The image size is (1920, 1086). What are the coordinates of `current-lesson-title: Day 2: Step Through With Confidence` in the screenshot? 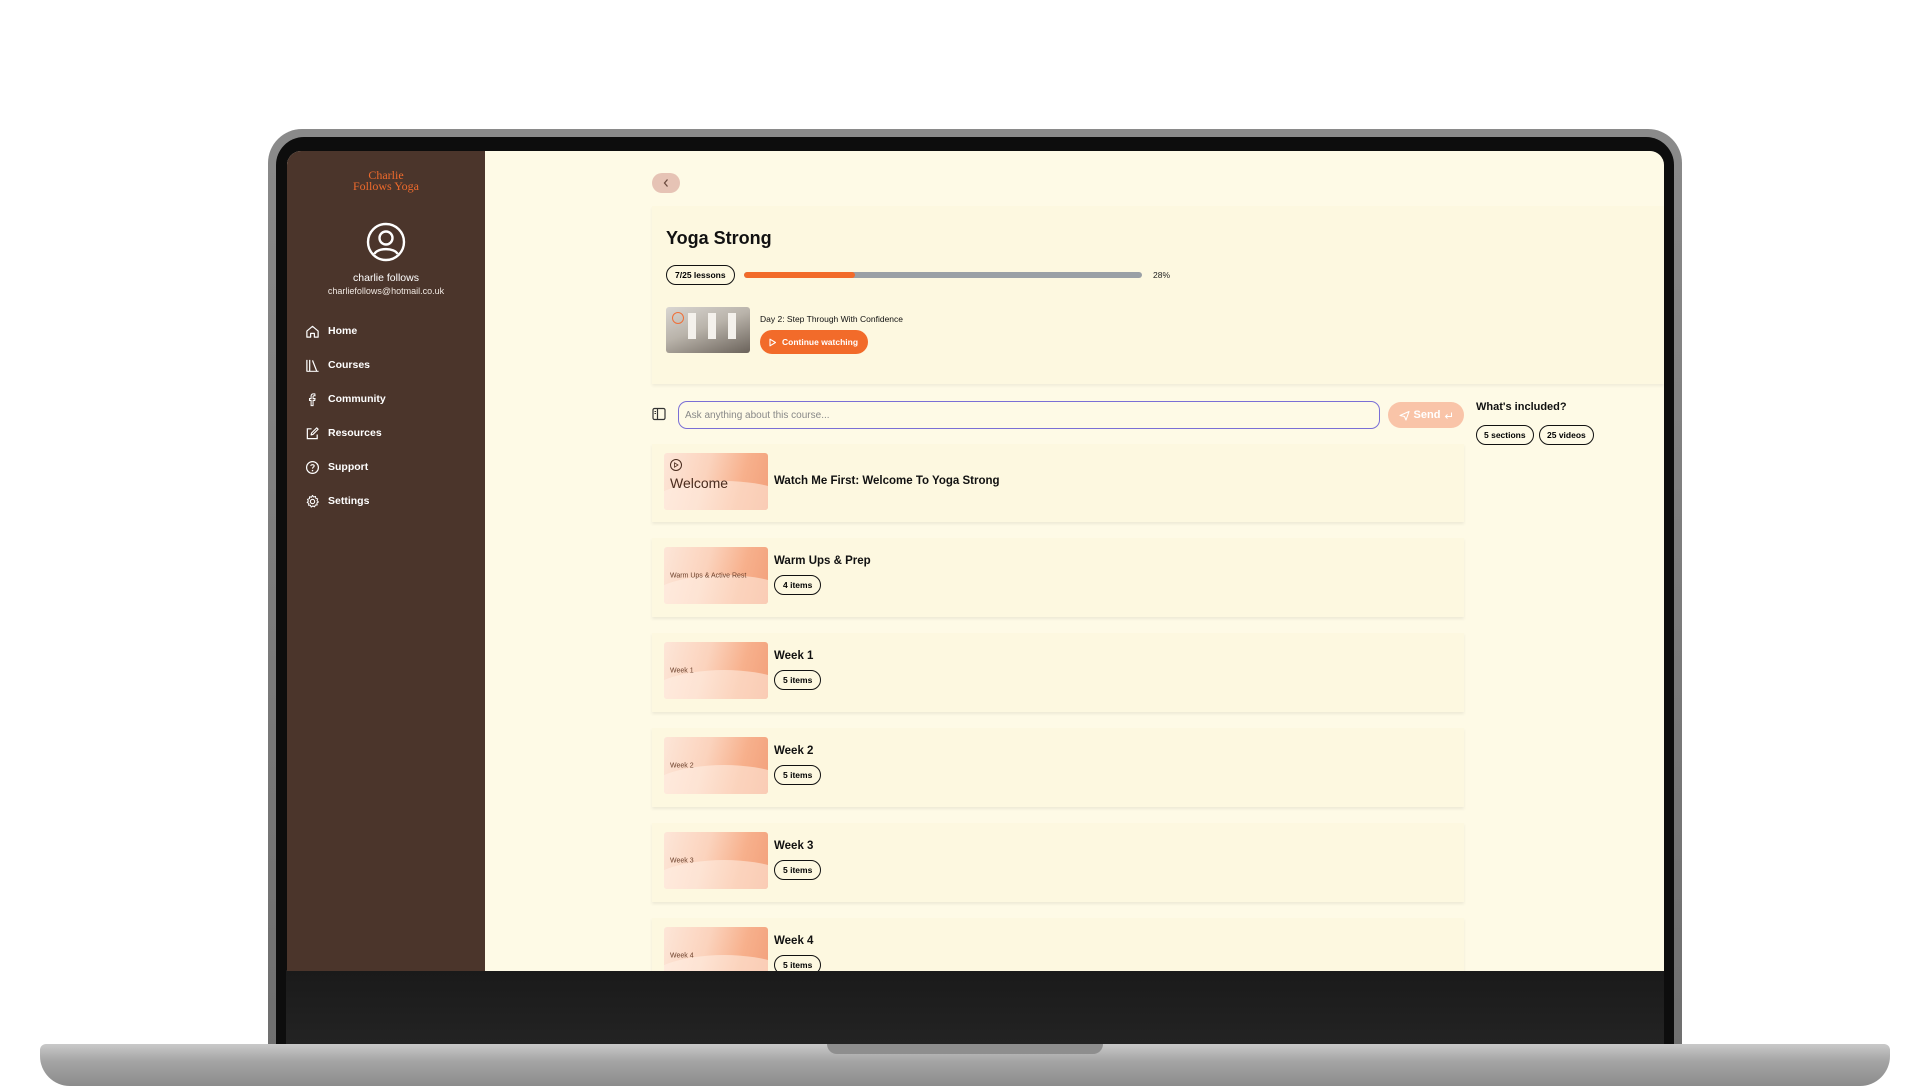 It's located at (832, 319).